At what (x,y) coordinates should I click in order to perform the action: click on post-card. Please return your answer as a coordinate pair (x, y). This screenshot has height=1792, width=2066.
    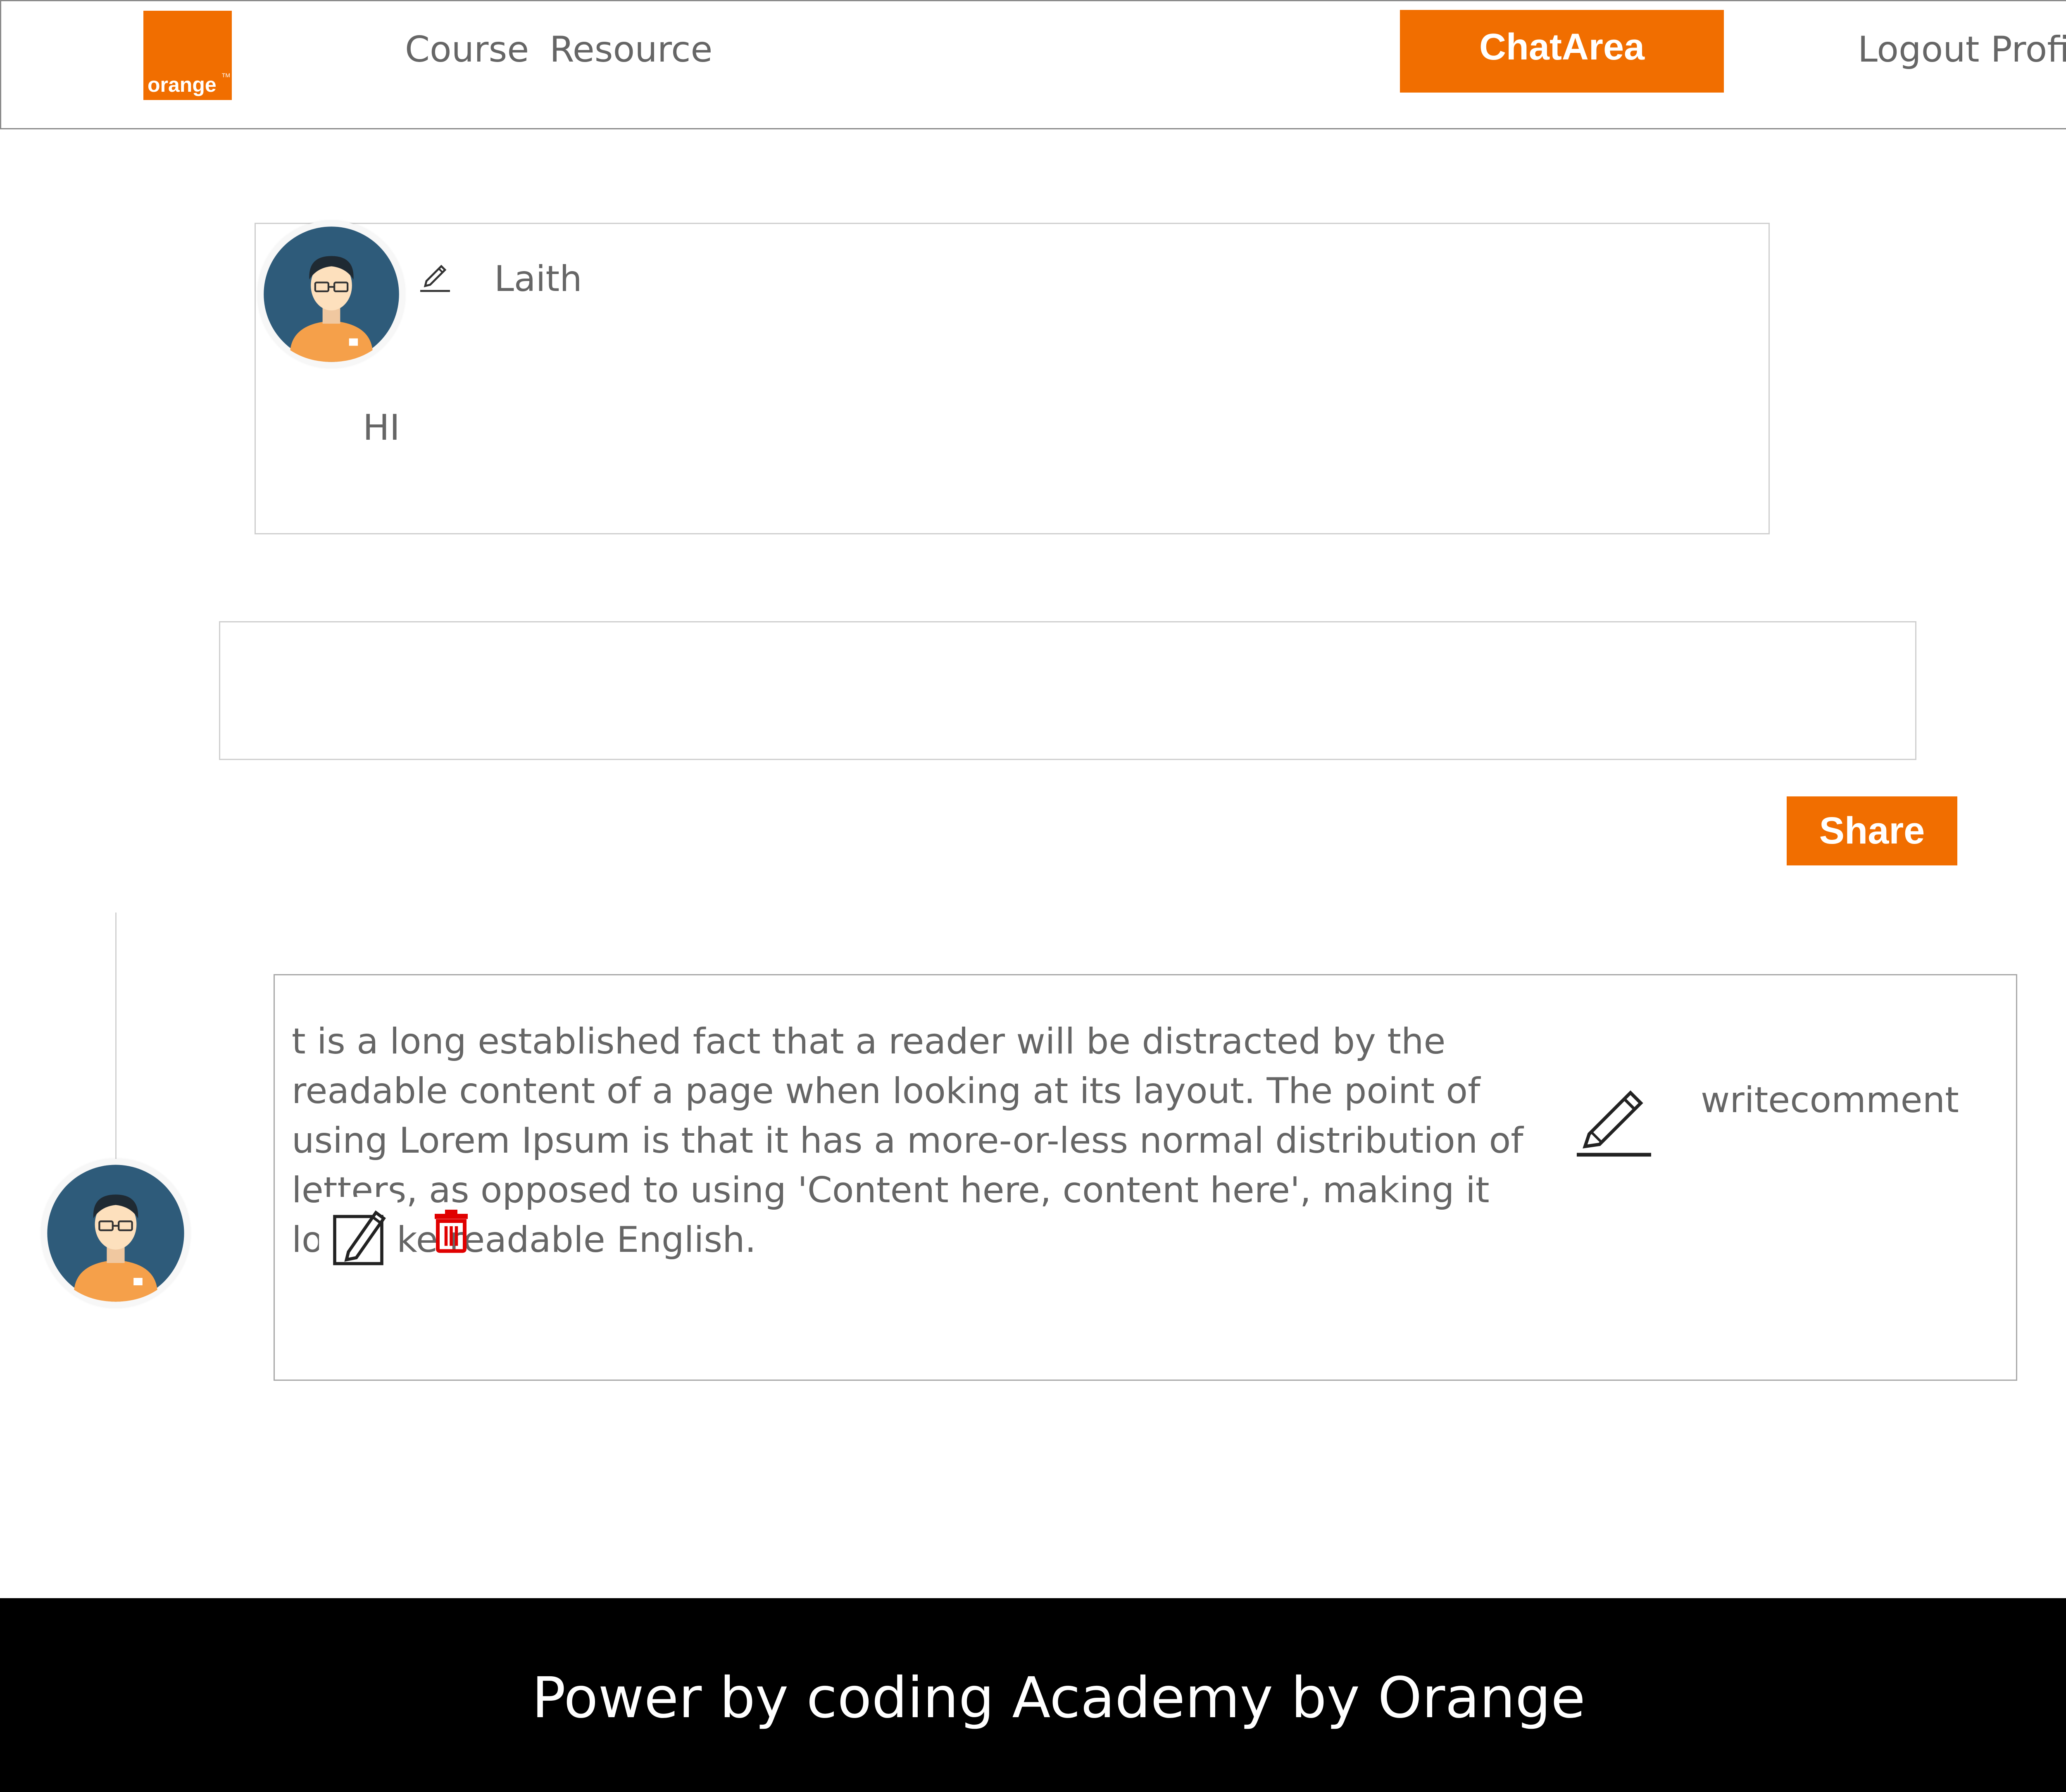
    Looking at the image, I should click on (1012, 378).